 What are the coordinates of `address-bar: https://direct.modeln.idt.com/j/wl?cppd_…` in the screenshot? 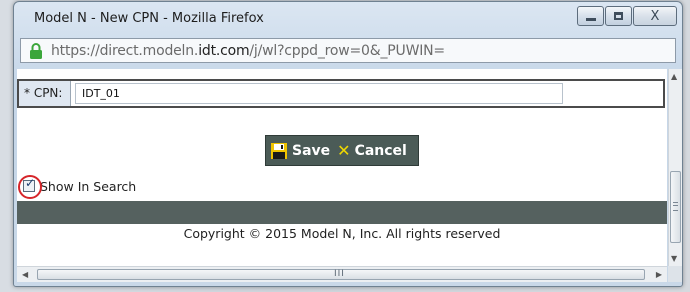 It's located at (348, 50).